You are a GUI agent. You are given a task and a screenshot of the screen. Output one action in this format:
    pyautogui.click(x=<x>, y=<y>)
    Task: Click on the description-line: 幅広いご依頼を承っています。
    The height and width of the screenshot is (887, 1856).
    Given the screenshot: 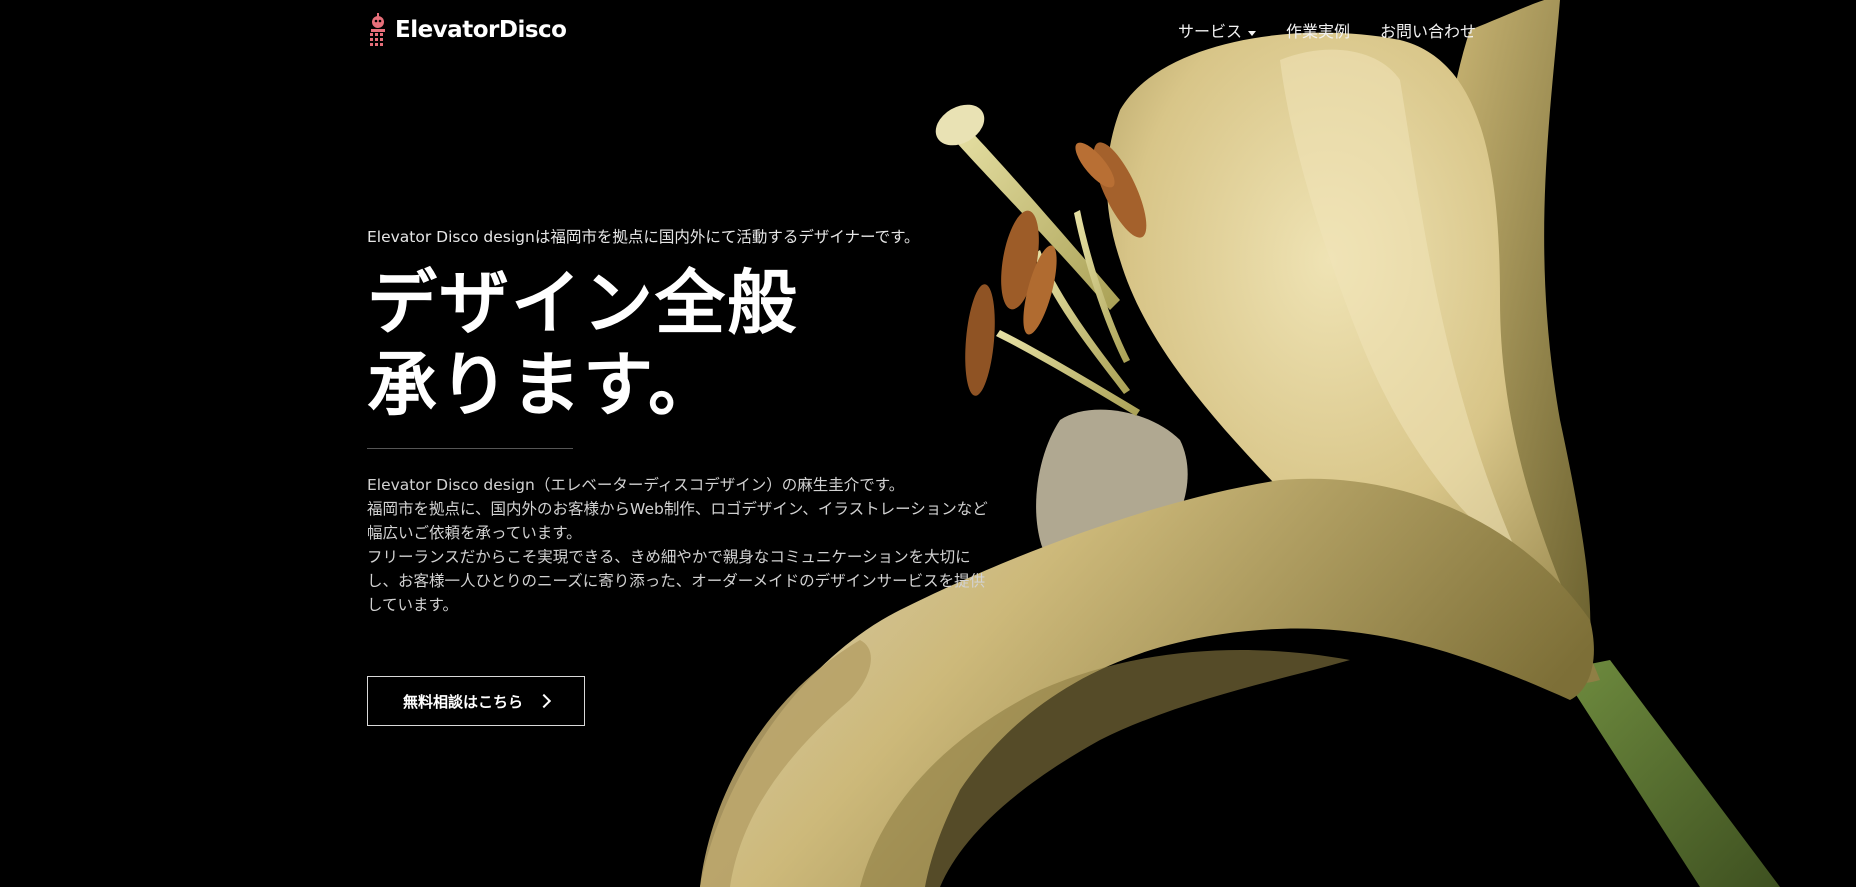 What is the action you would take?
    pyautogui.click(x=474, y=533)
    